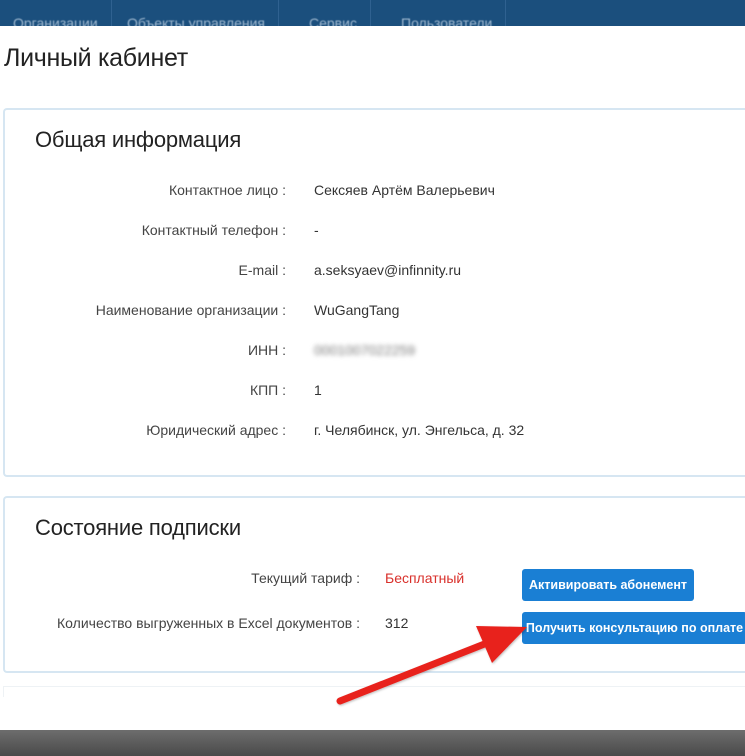  Describe the element at coordinates (190, 310) in the screenshot. I see `info-label: Наименование организации :` at that location.